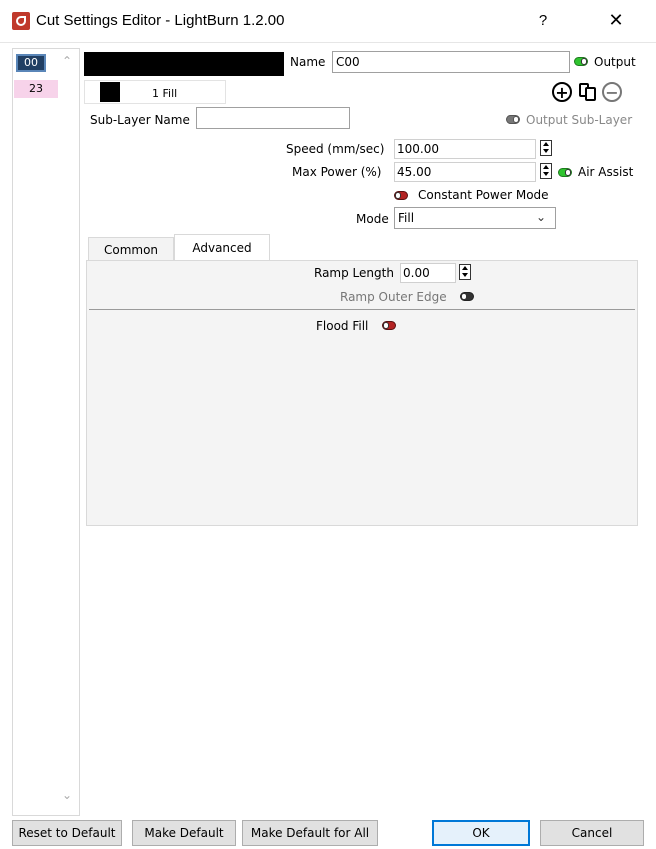 This screenshot has width=656, height=849. I want to click on sublayer-color-swatch, so click(110, 92).